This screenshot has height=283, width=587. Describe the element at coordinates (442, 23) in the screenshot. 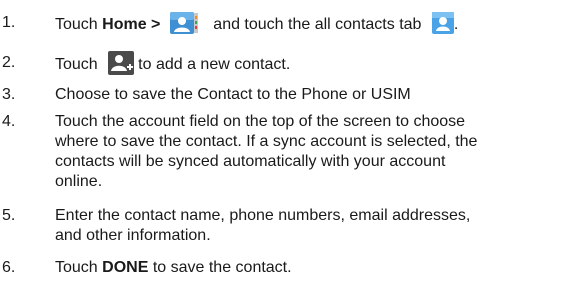

I see `all-contacts-tab-icon` at that location.